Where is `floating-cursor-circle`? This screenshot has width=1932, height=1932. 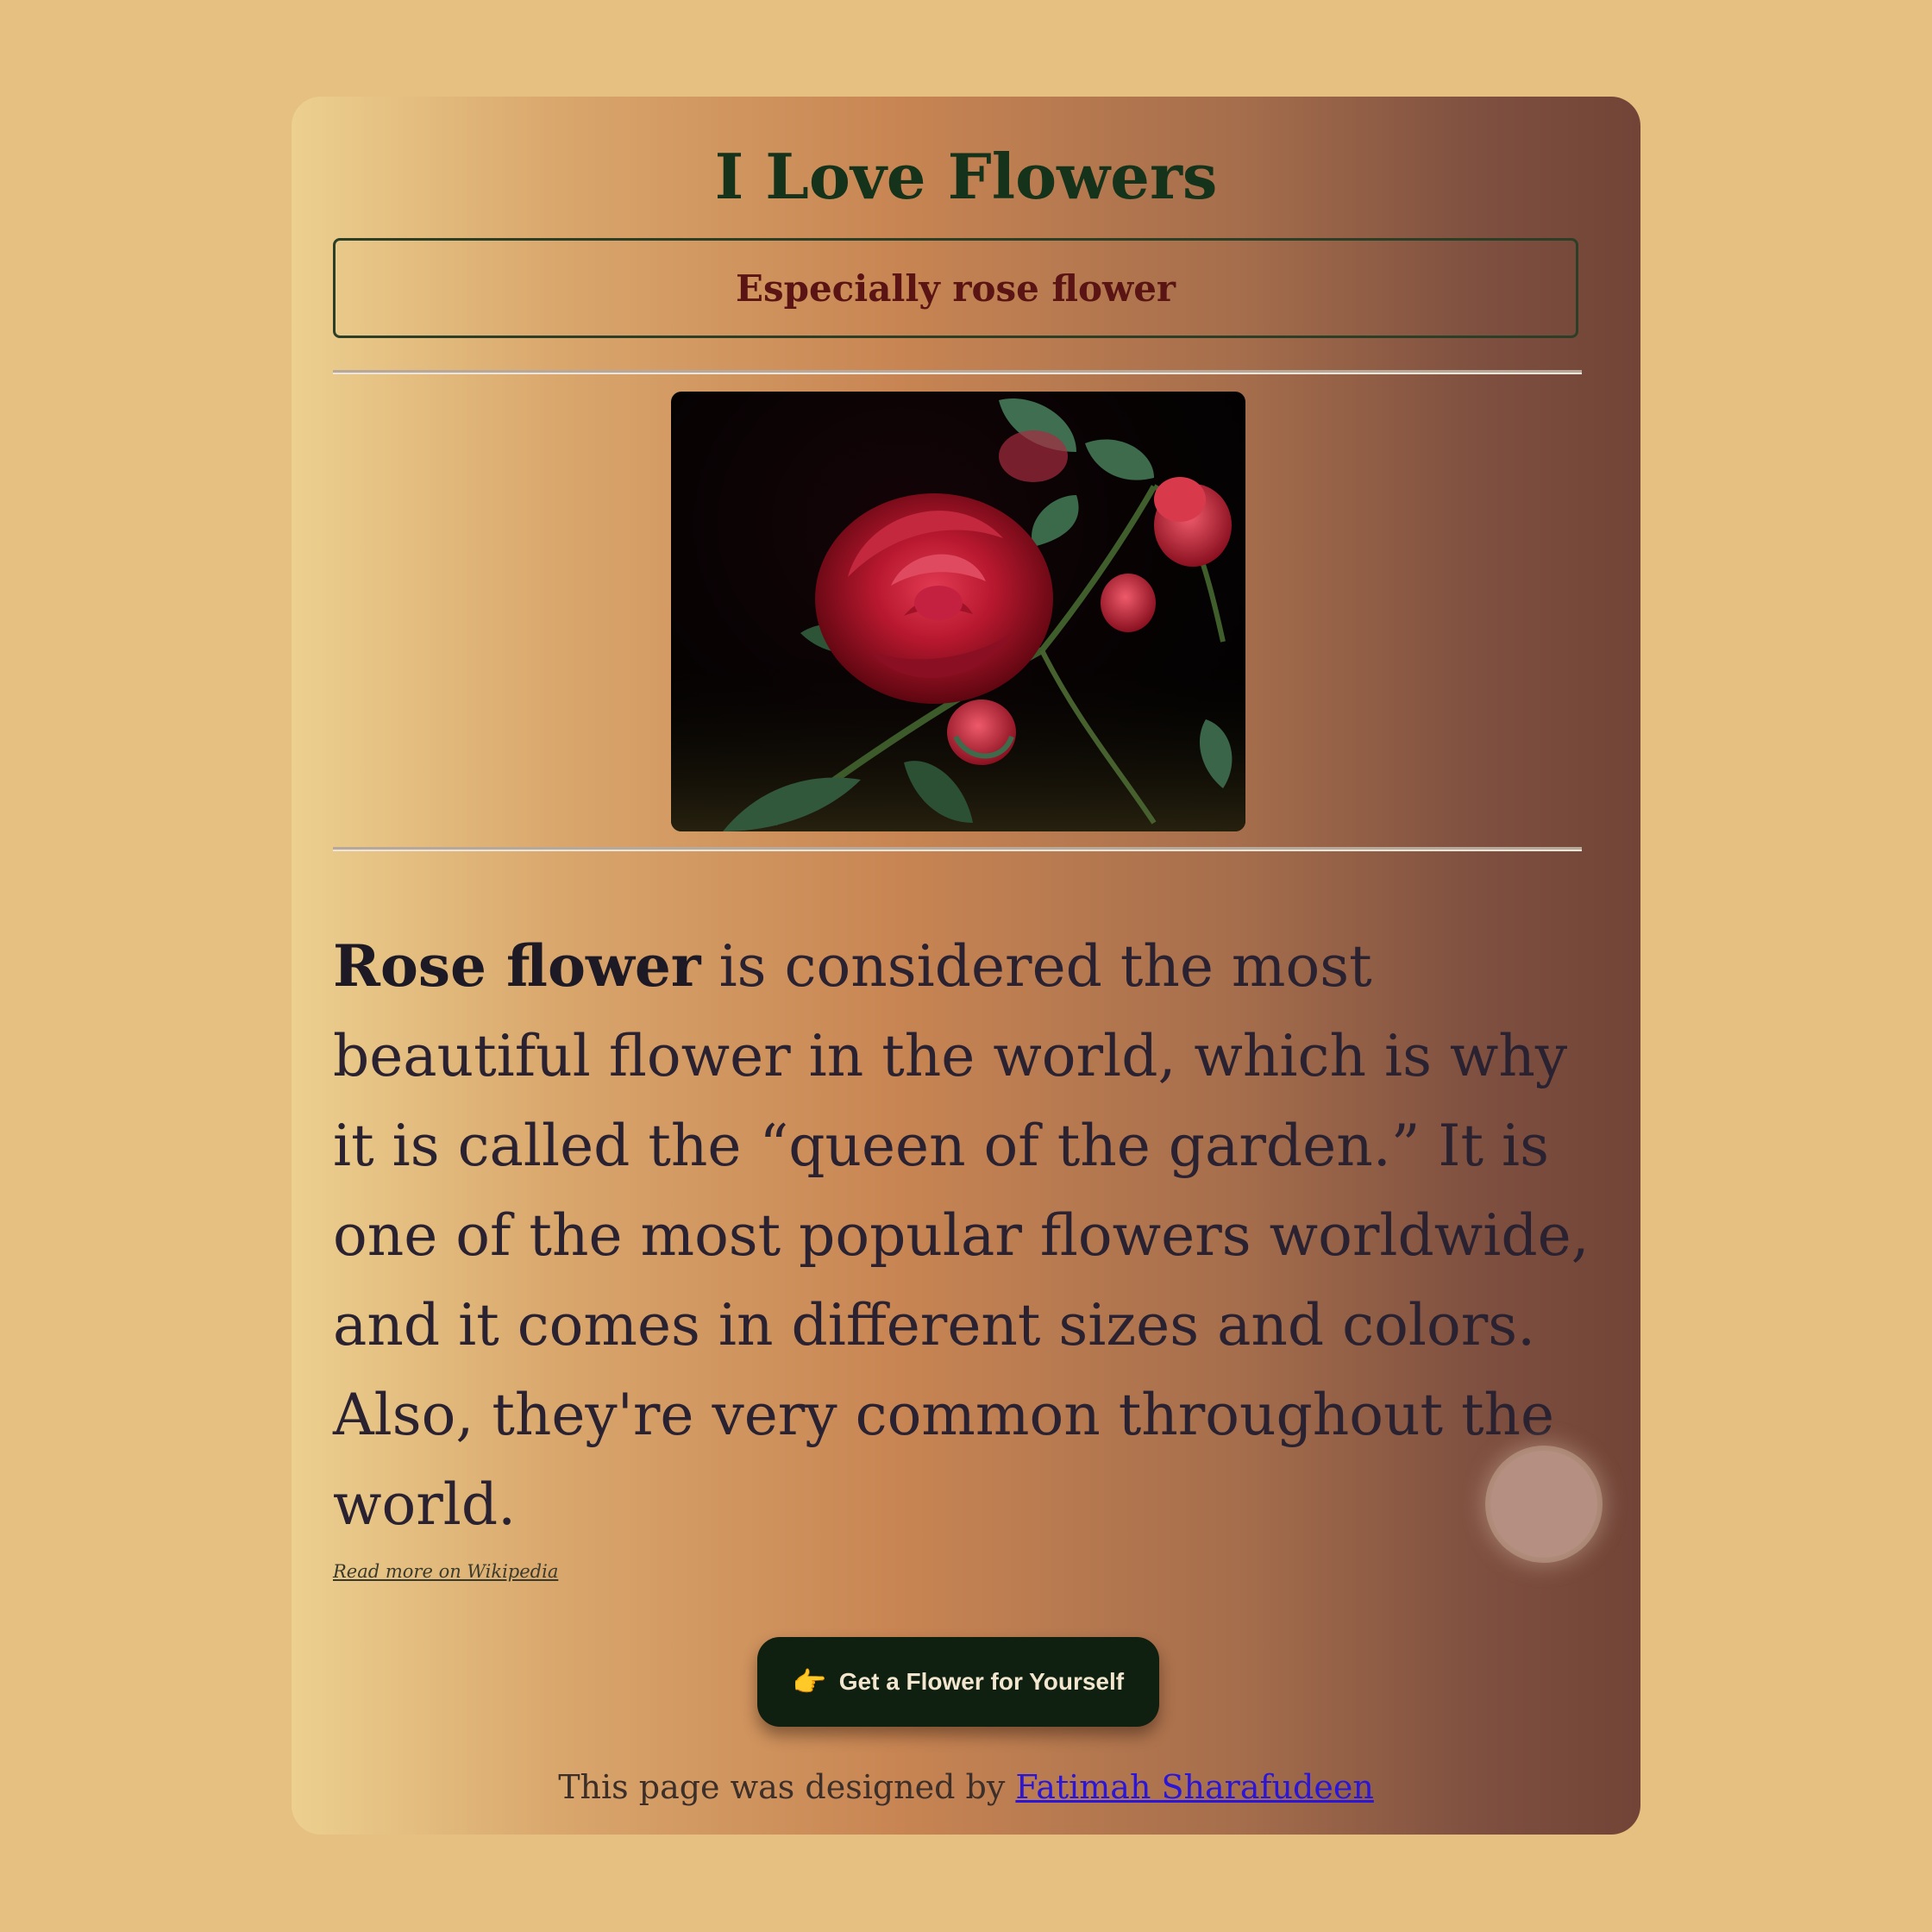
floating-cursor-circle is located at coordinates (1544, 1504).